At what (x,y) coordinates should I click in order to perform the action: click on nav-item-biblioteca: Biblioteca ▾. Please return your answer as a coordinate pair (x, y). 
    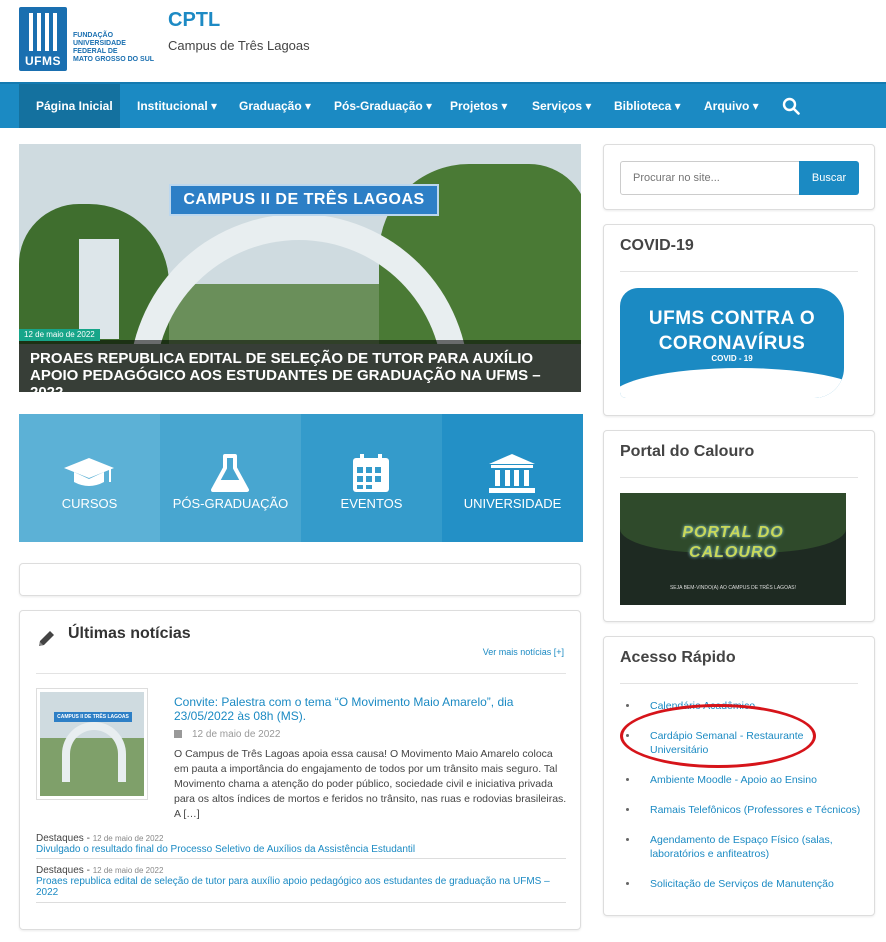
    Looking at the image, I should click on (647, 106).